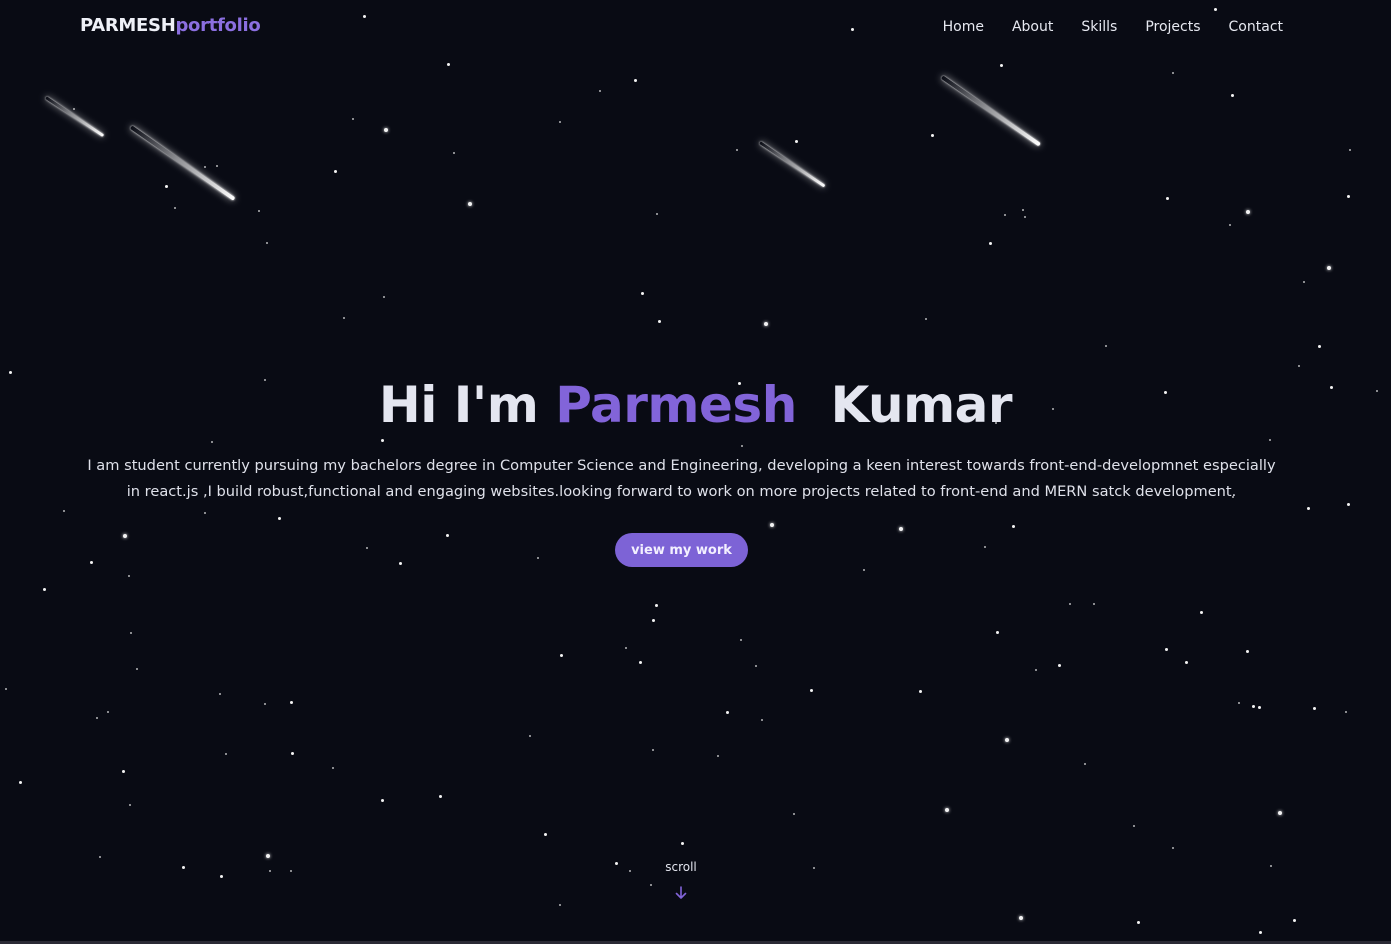 The height and width of the screenshot is (944, 1391). Describe the element at coordinates (681, 550) in the screenshot. I see `view-my-work-button: view my work` at that location.